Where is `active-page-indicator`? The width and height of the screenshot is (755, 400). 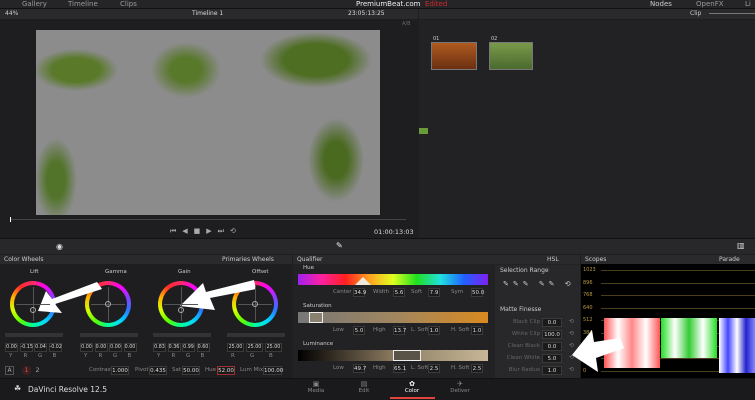 active-page-indicator is located at coordinates (412, 398).